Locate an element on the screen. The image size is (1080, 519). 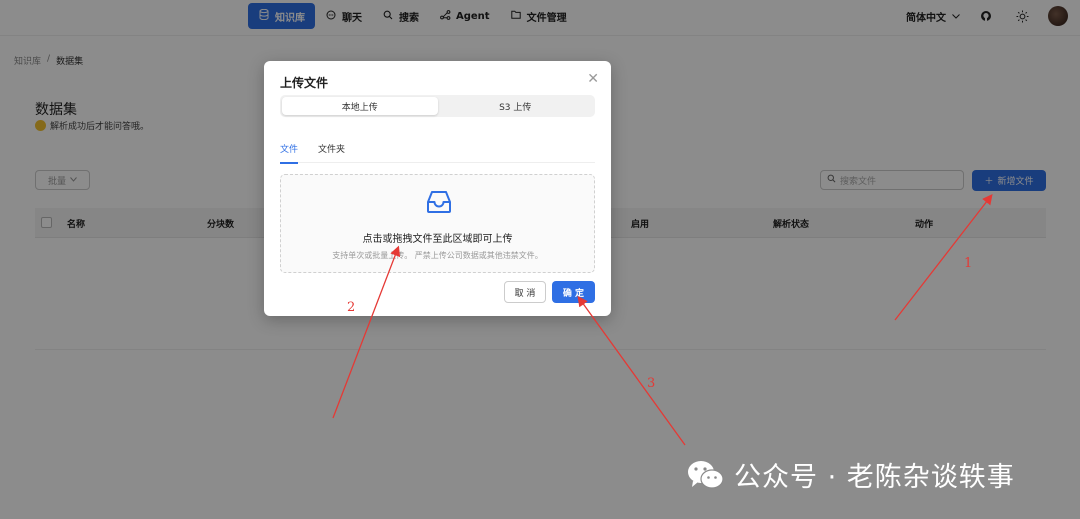
upload-type-tabs: 文件 文件夹 is located at coordinates (437, 151).